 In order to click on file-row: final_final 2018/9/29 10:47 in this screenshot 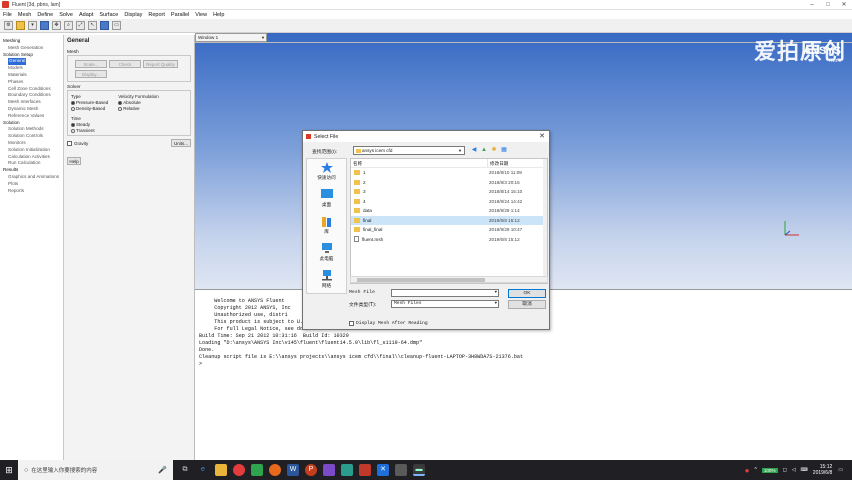, I will do `click(449, 230)`.